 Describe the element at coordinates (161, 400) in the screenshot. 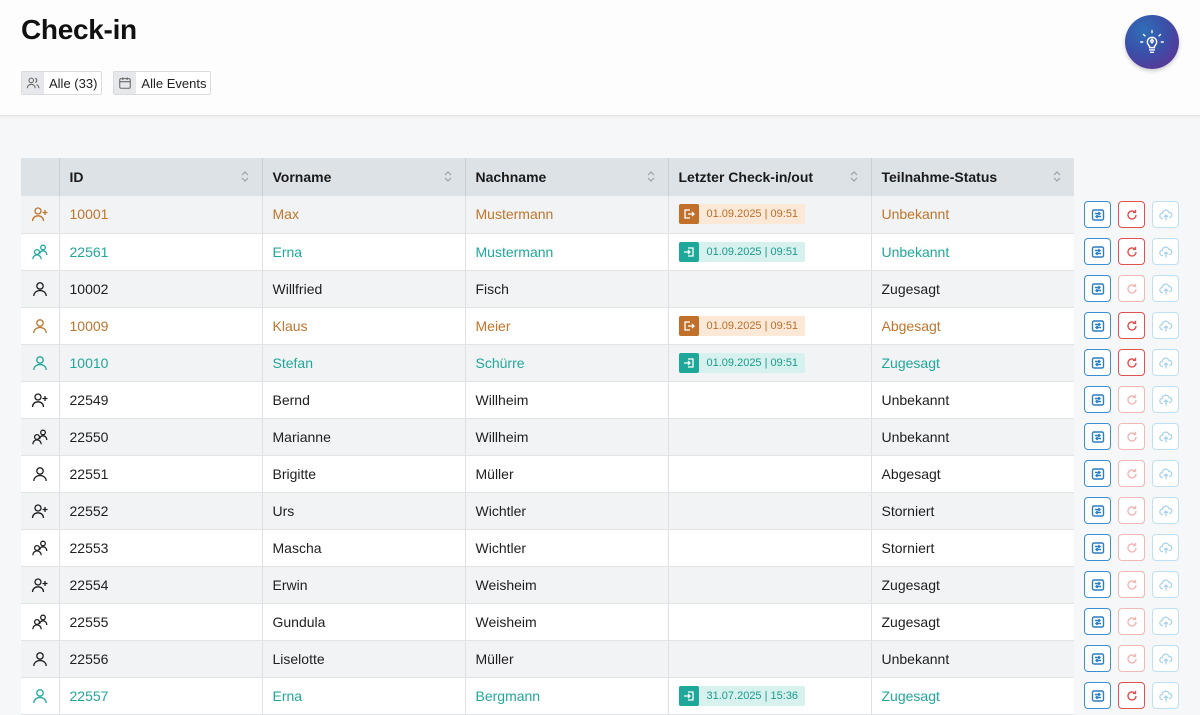

I see `cell-id: 22549` at that location.